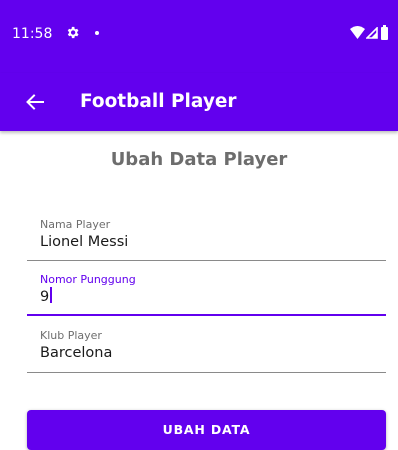 This screenshot has width=398, height=450. I want to click on name-field-value: Lionel Messi, so click(84, 242).